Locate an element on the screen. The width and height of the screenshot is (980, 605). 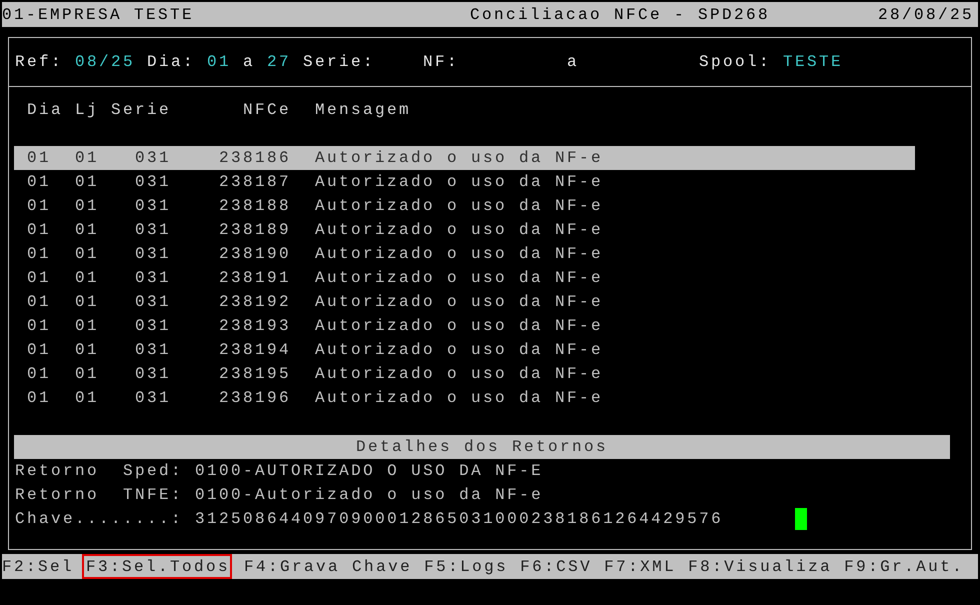
column-header: Lj is located at coordinates (87, 110).